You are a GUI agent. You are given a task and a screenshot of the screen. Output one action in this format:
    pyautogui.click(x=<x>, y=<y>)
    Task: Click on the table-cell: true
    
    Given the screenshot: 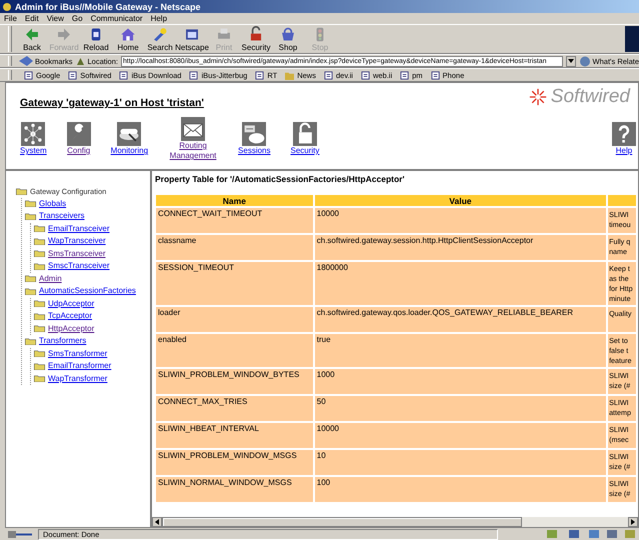 What is the action you would take?
    pyautogui.click(x=460, y=350)
    